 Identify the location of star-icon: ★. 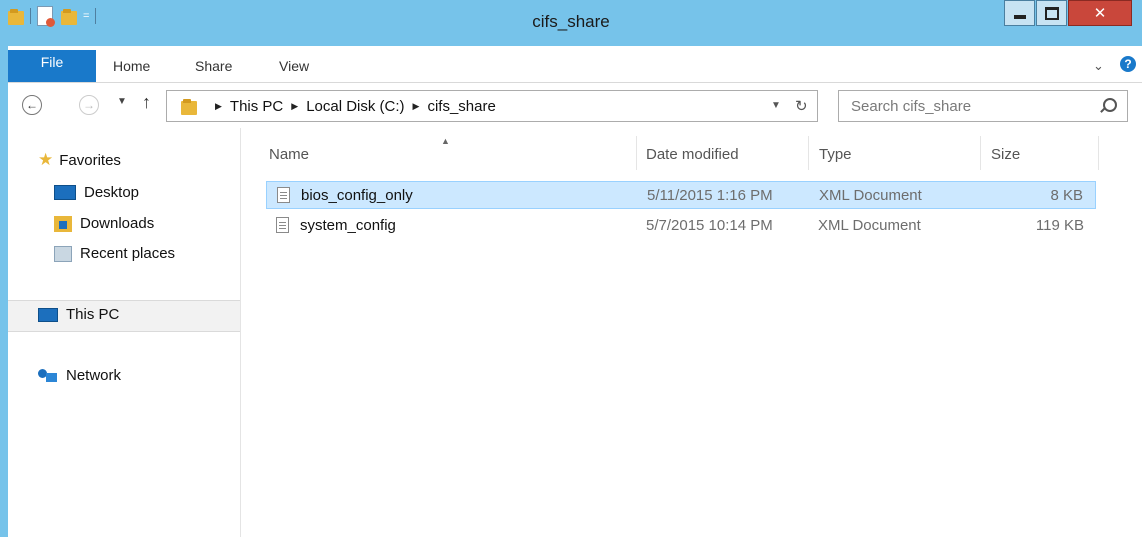
(46, 159).